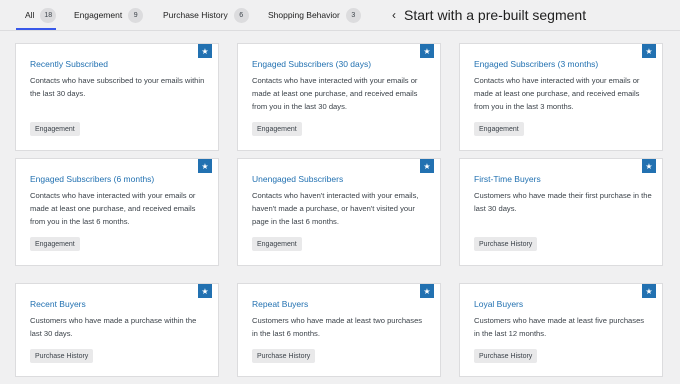 The image size is (680, 384). Describe the element at coordinates (312, 64) in the screenshot. I see `segment-title: Engaged Subscribers (30 days)` at that location.